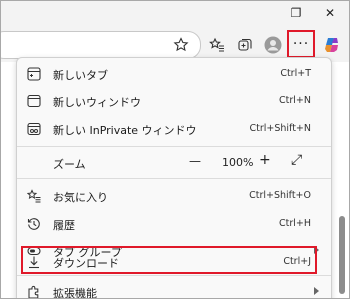  What do you see at coordinates (174, 163) in the screenshot?
I see `menu-item-zoom: ズーム — 100% + ⤢` at bounding box center [174, 163].